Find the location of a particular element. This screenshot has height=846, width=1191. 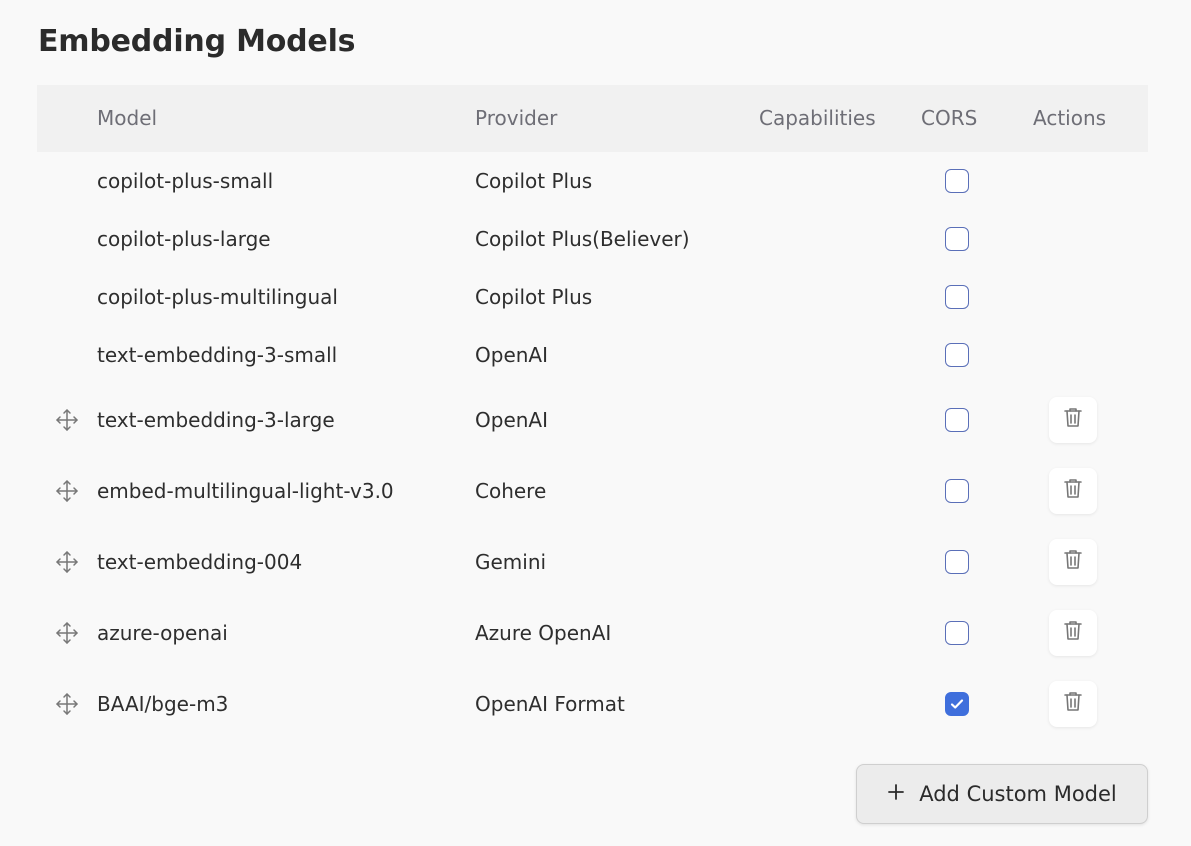

header-model: Model is located at coordinates (127, 118).